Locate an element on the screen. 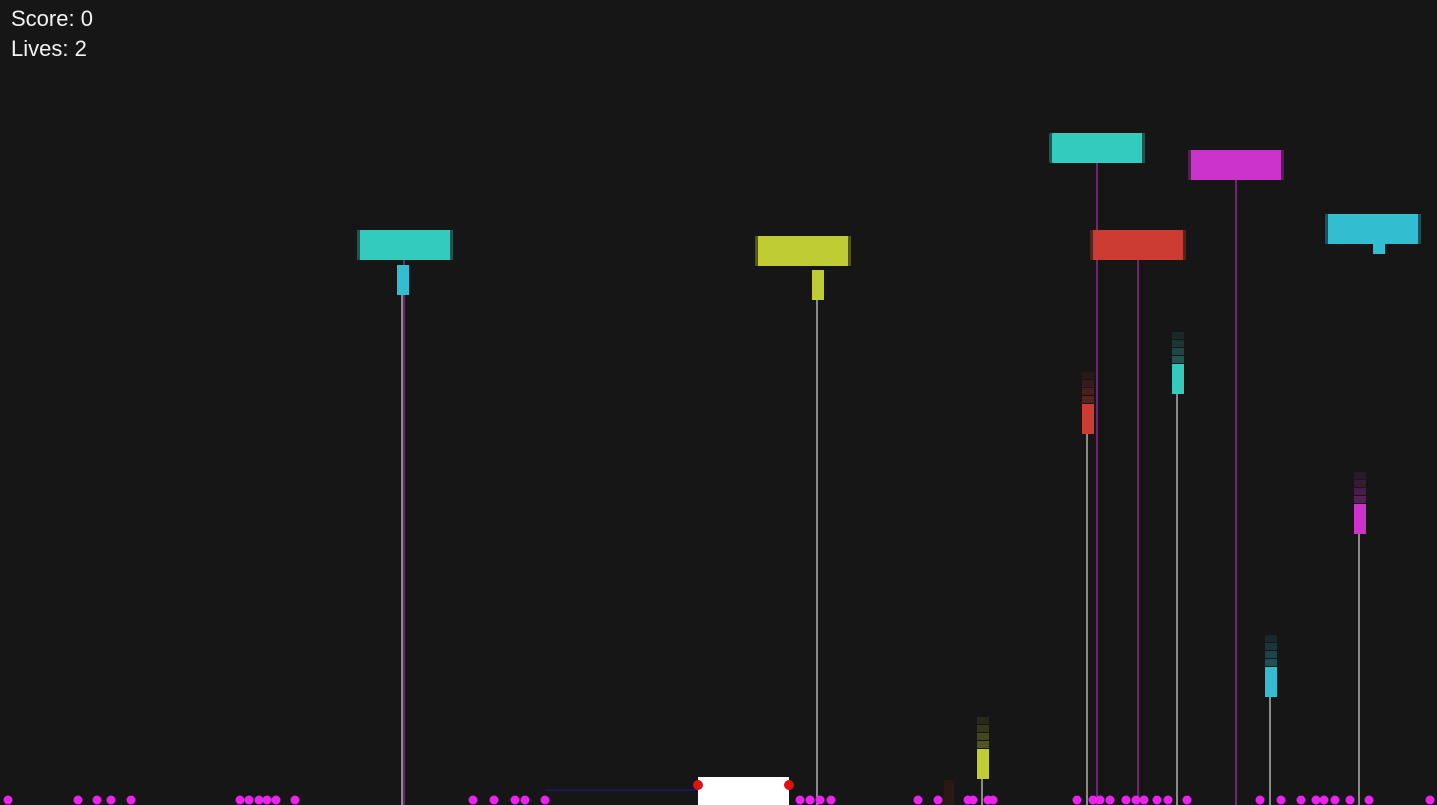 The height and width of the screenshot is (805, 1437). enemy-ship-teal-top is located at coordinates (1097, 148).